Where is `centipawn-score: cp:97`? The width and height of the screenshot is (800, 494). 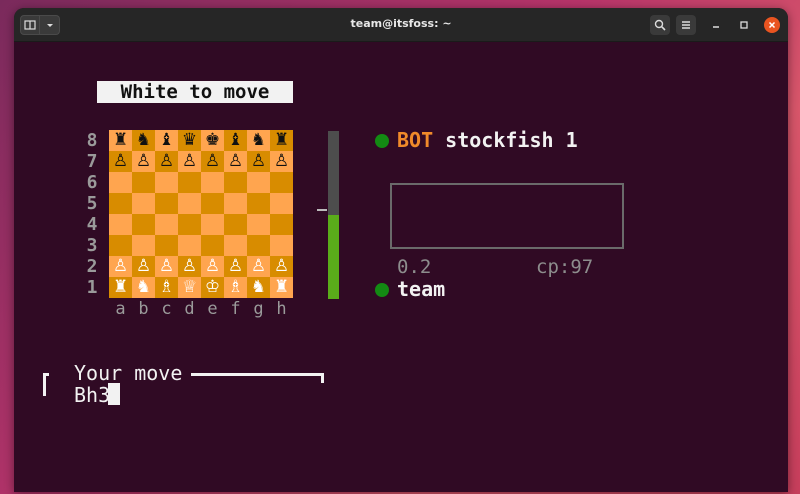 centipawn-score: cp:97 is located at coordinates (565, 267).